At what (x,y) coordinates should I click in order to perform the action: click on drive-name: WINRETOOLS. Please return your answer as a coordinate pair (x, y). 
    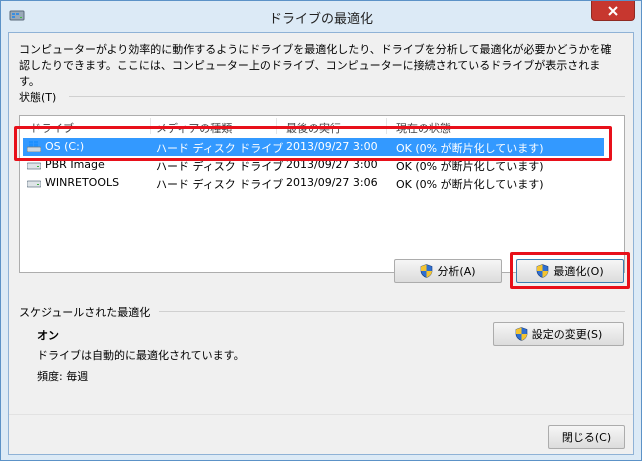
    Looking at the image, I should click on (82, 182).